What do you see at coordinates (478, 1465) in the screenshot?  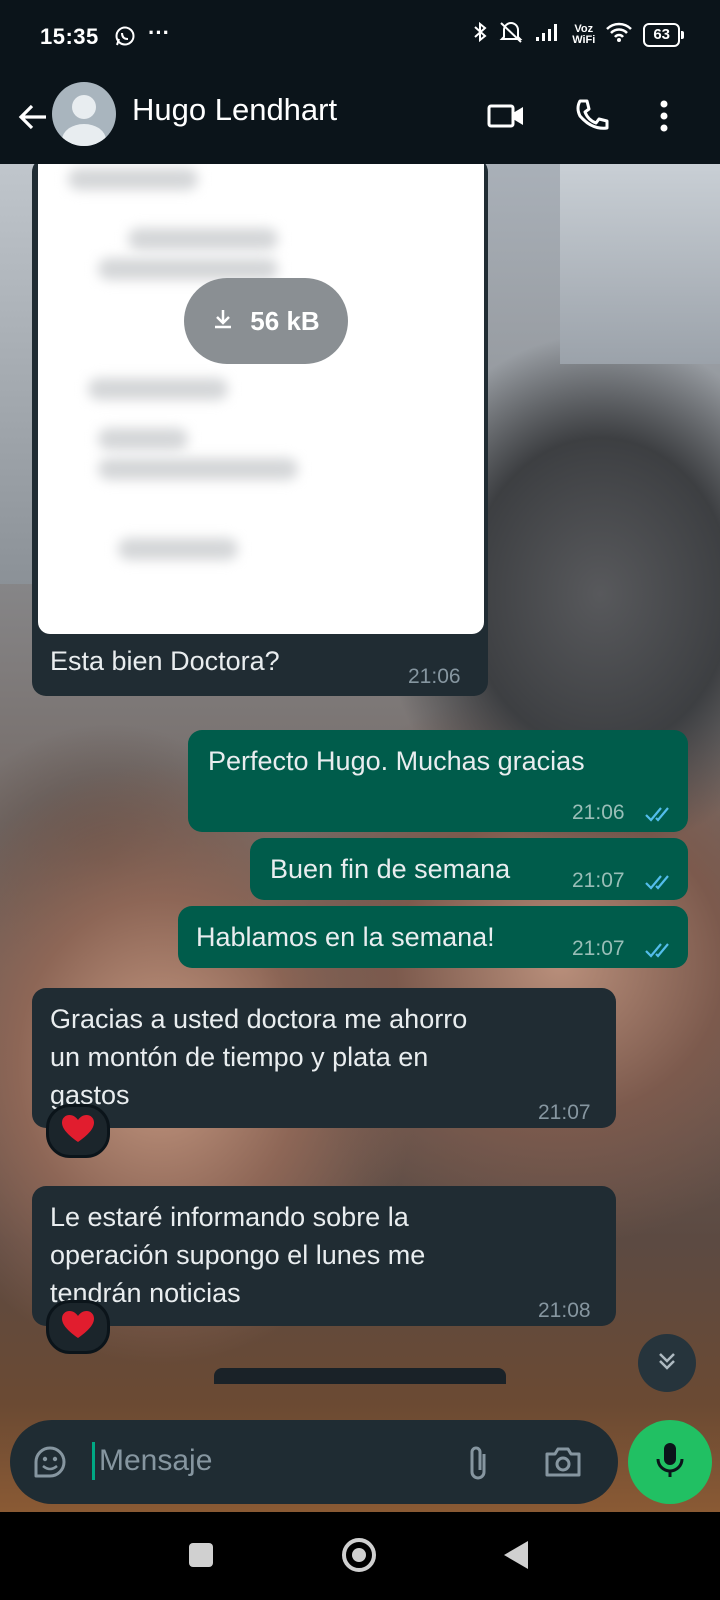 I see `attach-icon` at bounding box center [478, 1465].